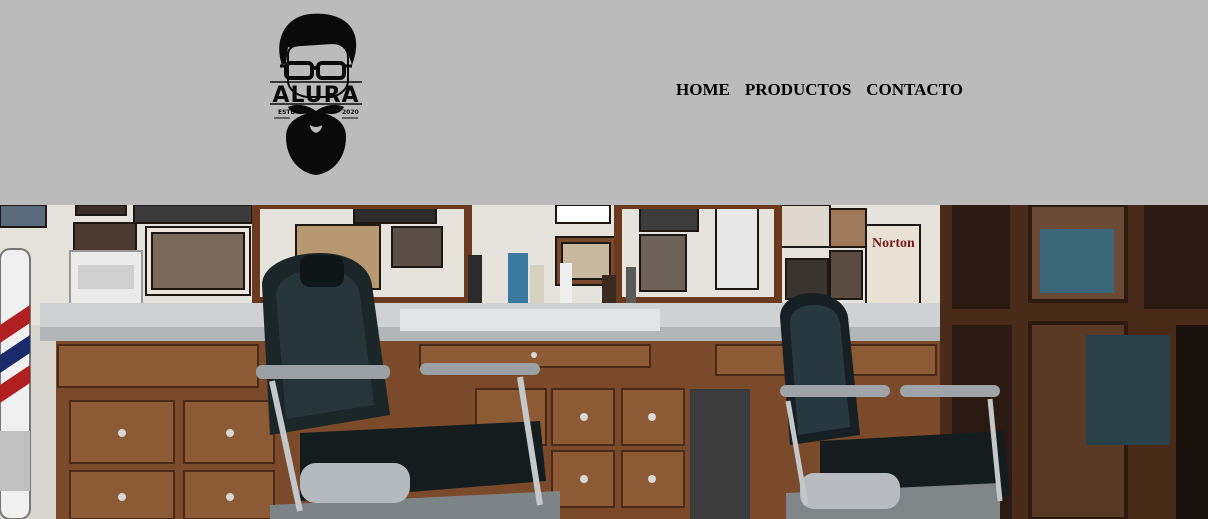  I want to click on nav-link-productos: PRODUCTOS, so click(798, 90).